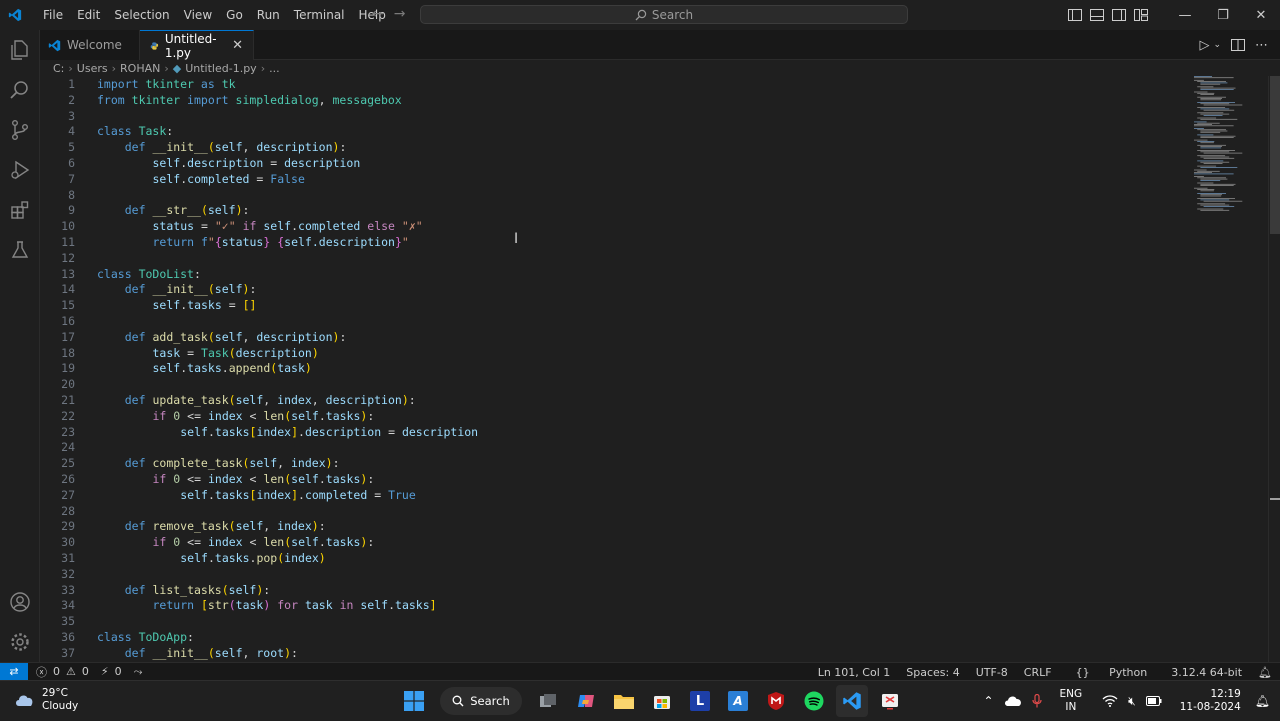 Image resolution: width=1280 pixels, height=721 pixels. I want to click on l-app-icon: L, so click(700, 701).